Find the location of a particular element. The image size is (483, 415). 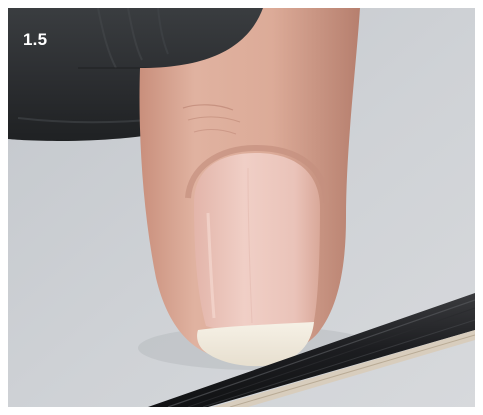

fingernail is located at coordinates (257, 260).